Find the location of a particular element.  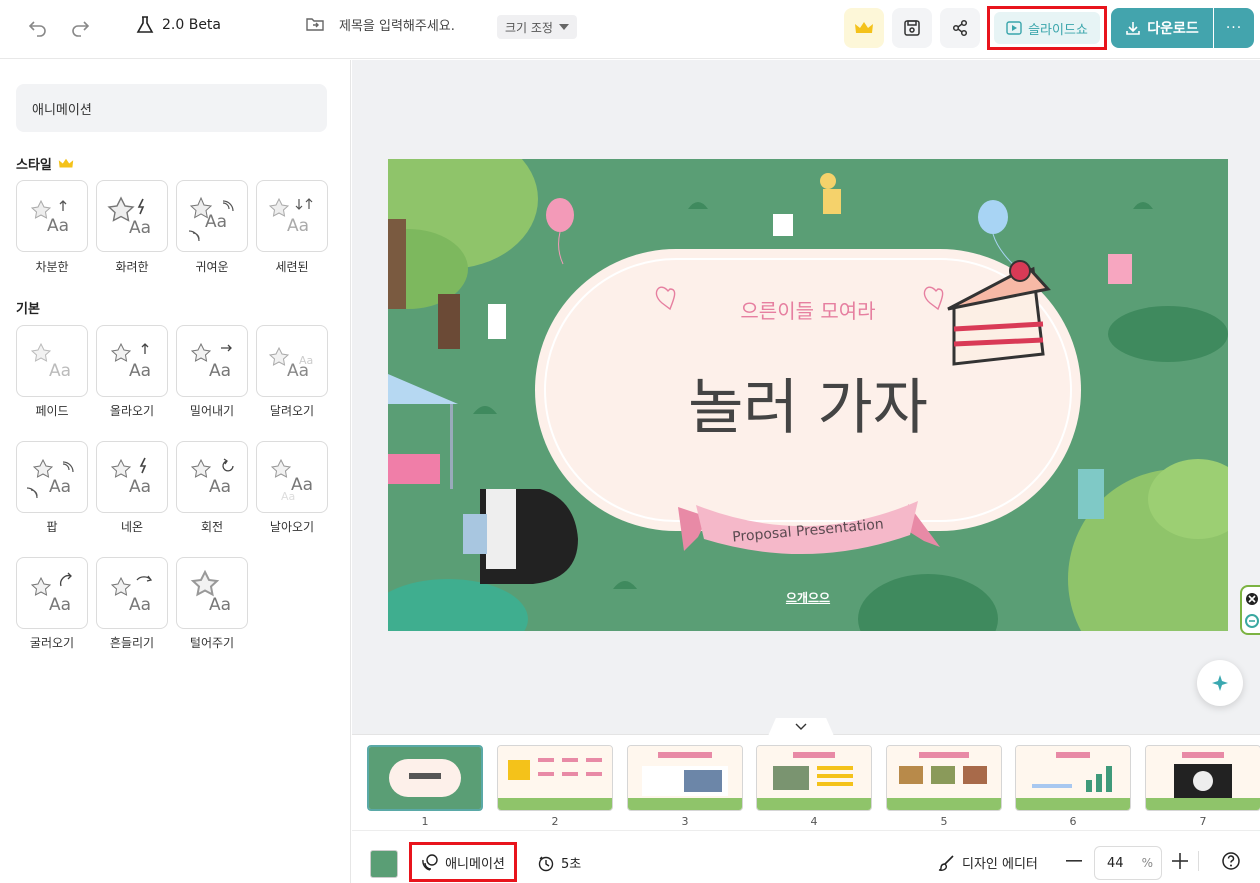

title-placeholder: 제목을 입력해주세요. is located at coordinates (397, 24).